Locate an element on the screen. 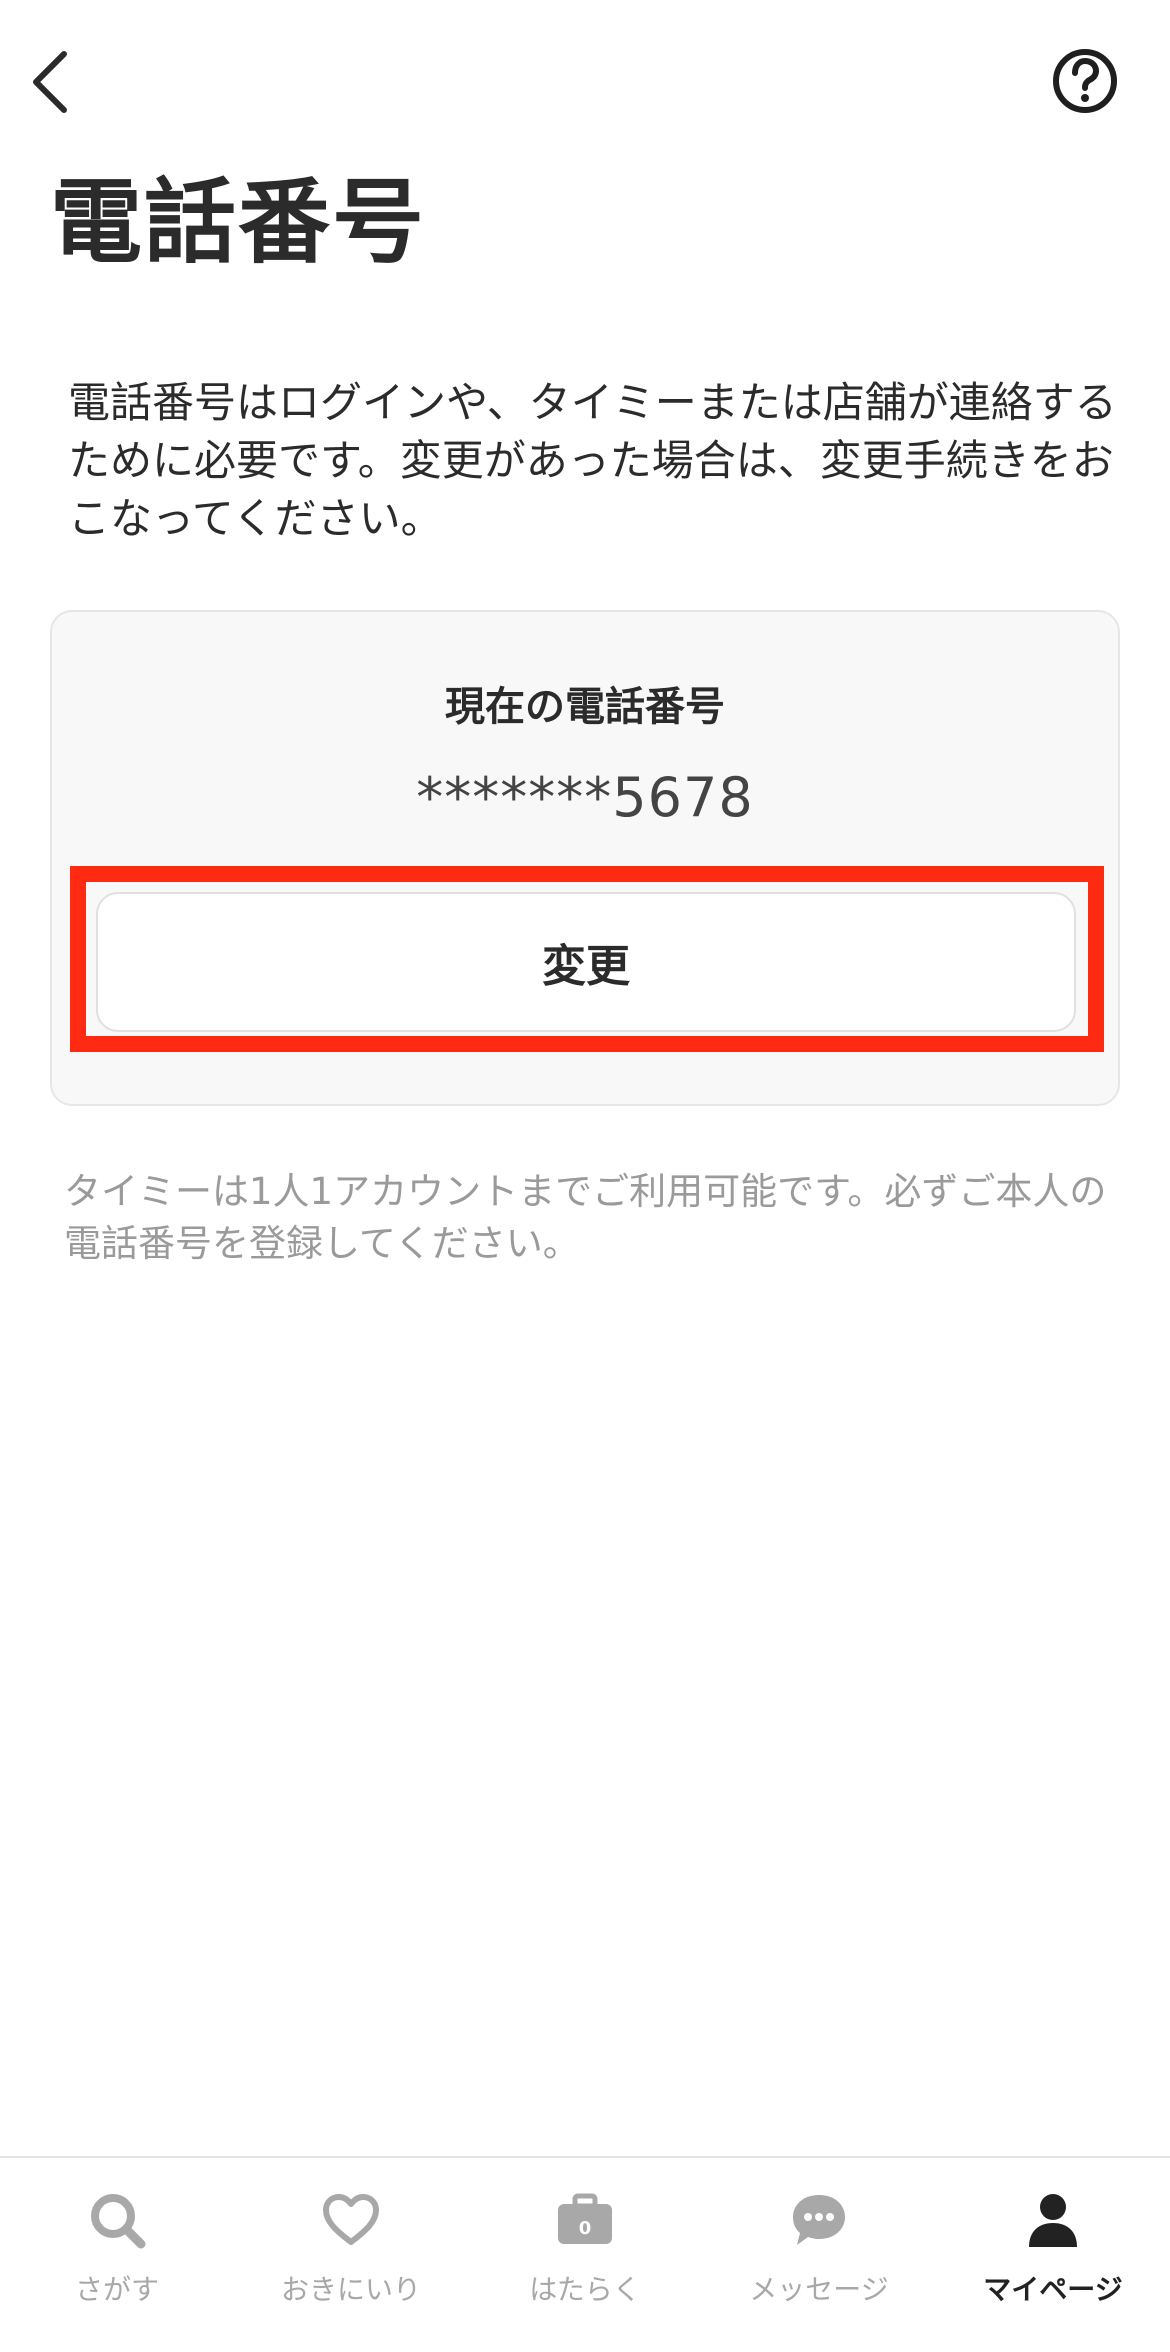 Image resolution: width=1170 pixels, height=2352 pixels. bottom-tab-bar: さがす おきにいり 0 はたらく メッセージ マイページ is located at coordinates (585, 2254).